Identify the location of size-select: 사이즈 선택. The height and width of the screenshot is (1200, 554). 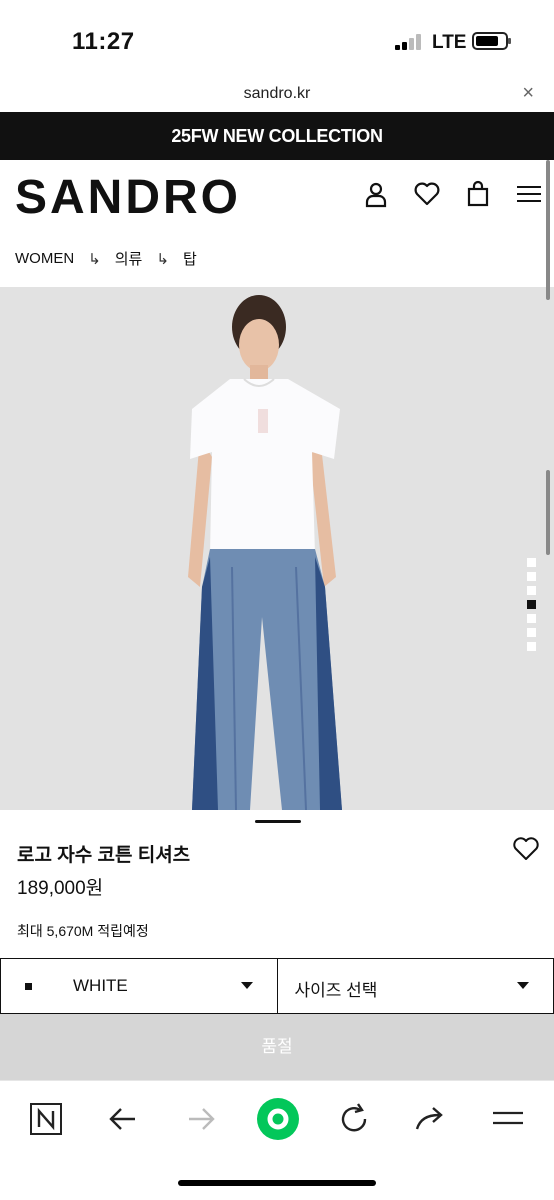
(415, 986).